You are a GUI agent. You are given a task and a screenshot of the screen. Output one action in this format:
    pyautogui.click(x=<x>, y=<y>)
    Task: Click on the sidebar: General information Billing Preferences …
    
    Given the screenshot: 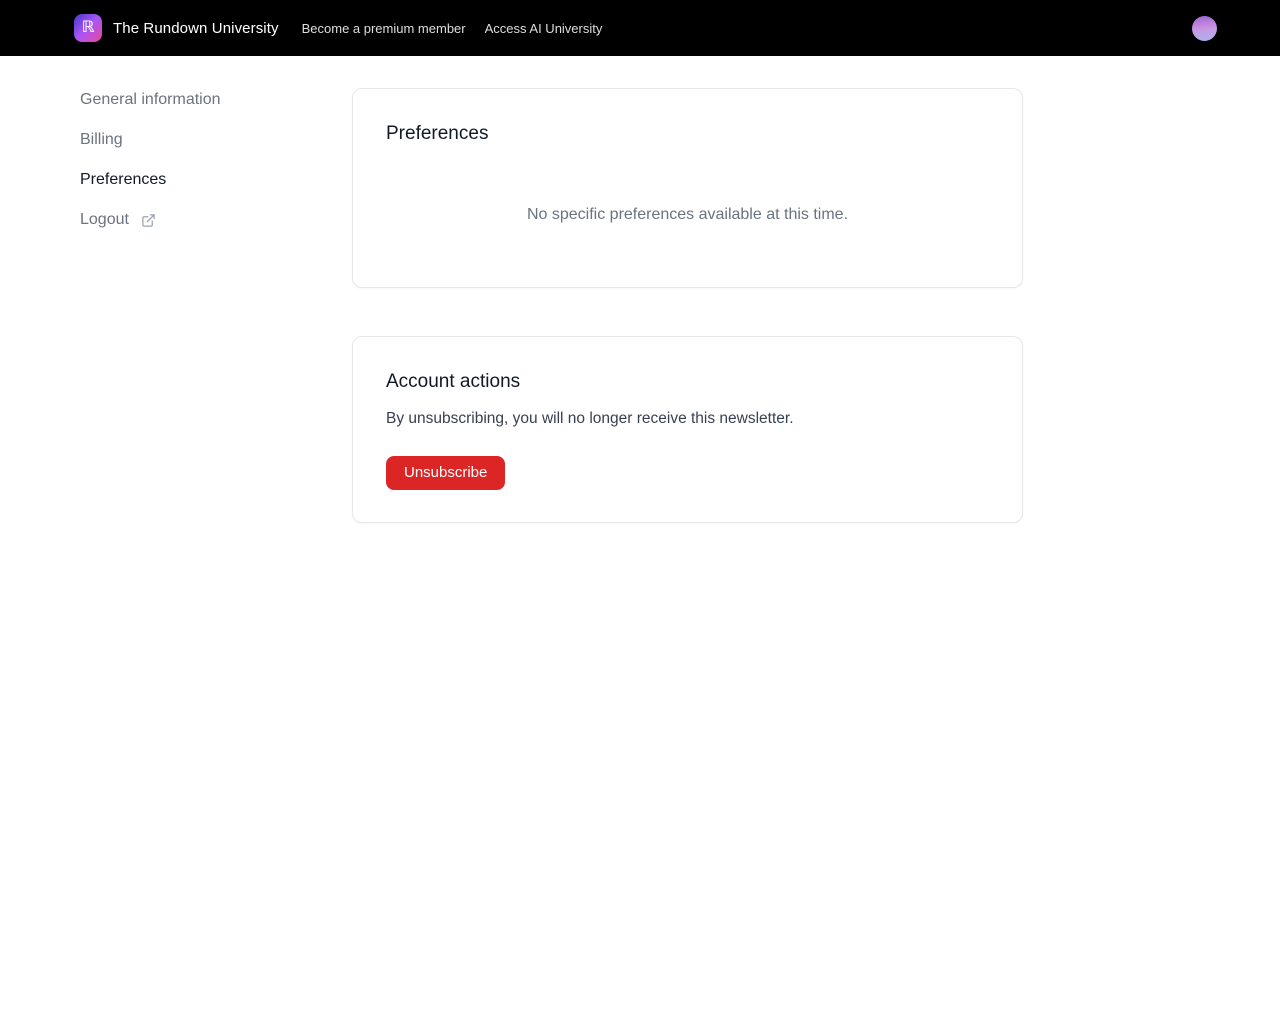 What is the action you would take?
    pyautogui.click(x=200, y=301)
    